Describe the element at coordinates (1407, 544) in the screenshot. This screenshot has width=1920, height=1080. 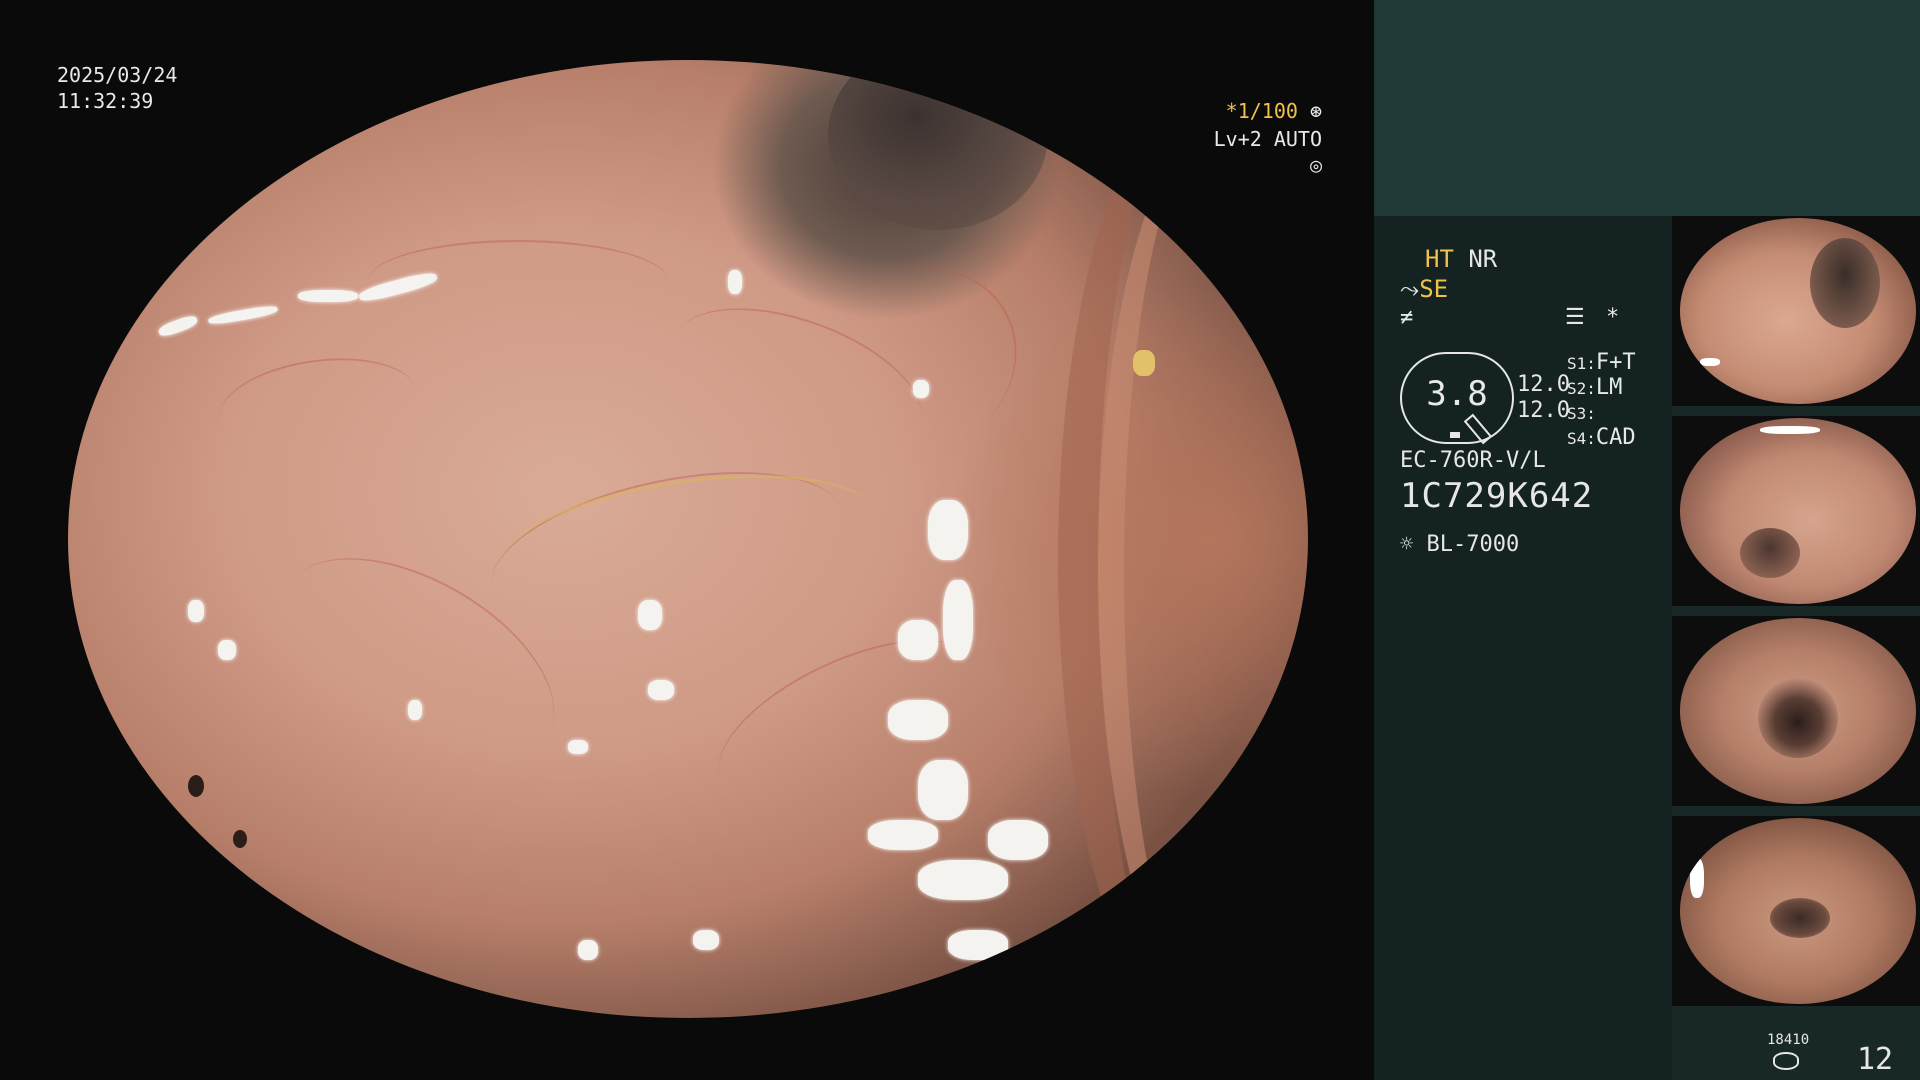
I see `sun-icon: ☼` at that location.